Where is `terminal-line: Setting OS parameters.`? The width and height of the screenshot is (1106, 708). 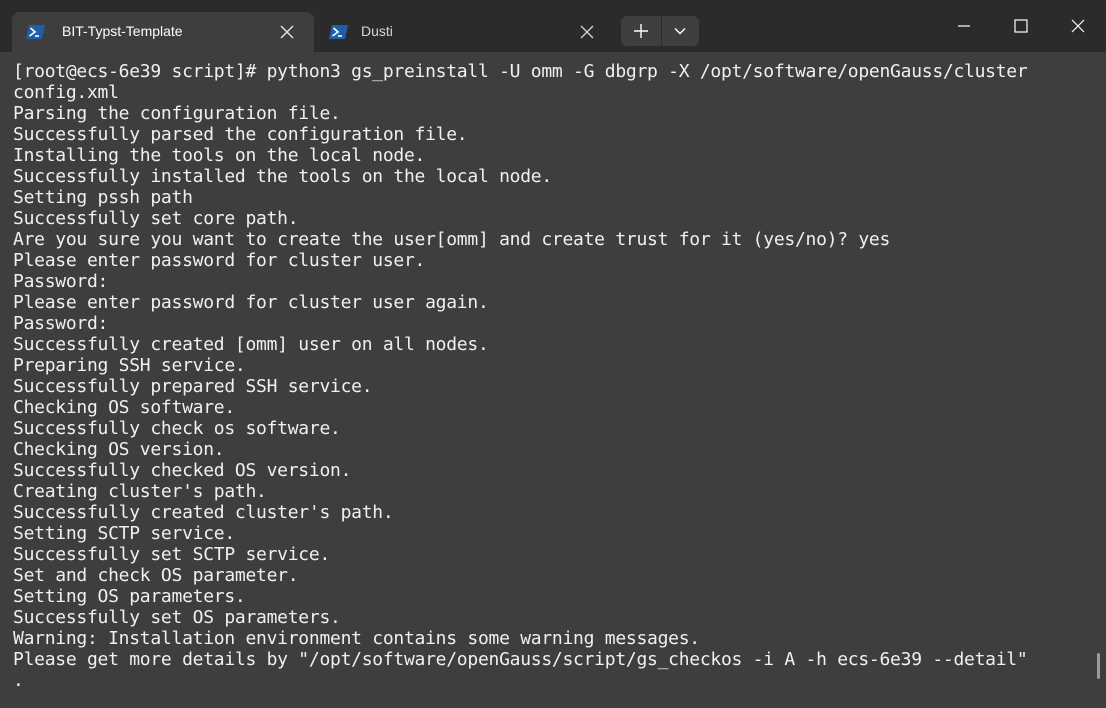 terminal-line: Setting OS parameters. is located at coordinates (129, 596).